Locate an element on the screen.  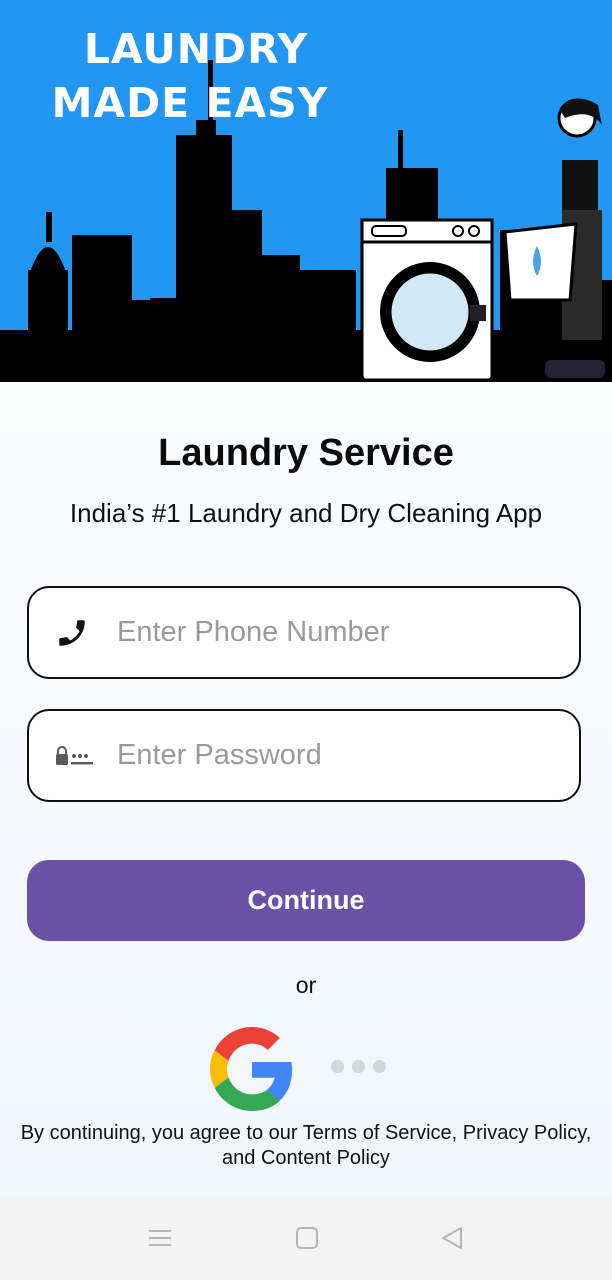
system-navigation-bar is located at coordinates (306, 1239).